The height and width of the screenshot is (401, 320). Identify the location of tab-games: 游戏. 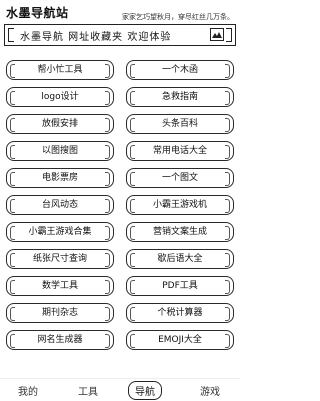
(210, 390).